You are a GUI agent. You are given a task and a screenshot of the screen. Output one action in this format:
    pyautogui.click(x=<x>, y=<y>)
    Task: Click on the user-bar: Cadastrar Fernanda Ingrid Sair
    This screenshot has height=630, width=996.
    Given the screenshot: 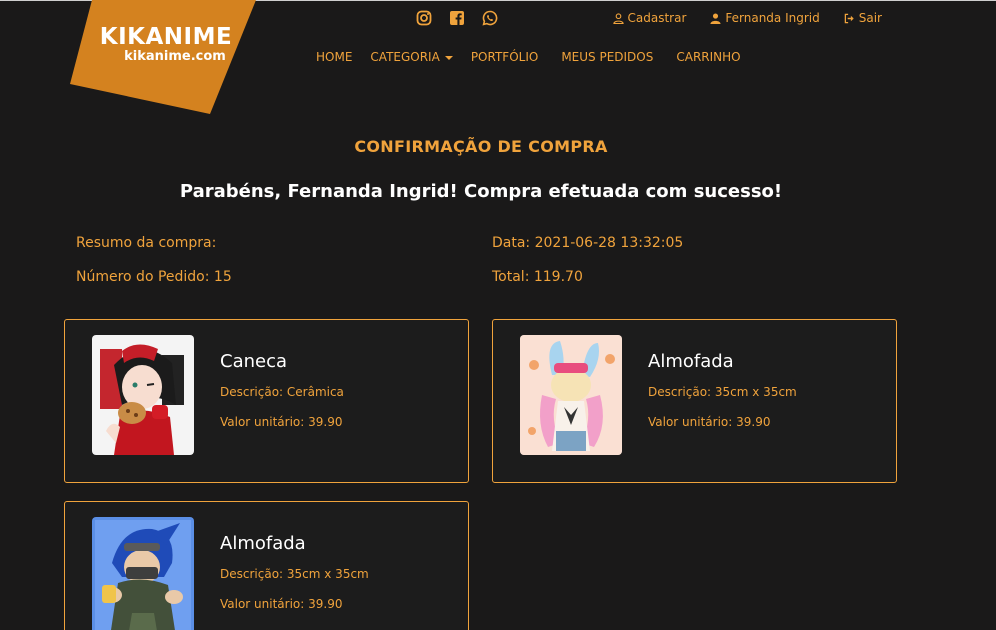 What is the action you would take?
    pyautogui.click(x=747, y=18)
    